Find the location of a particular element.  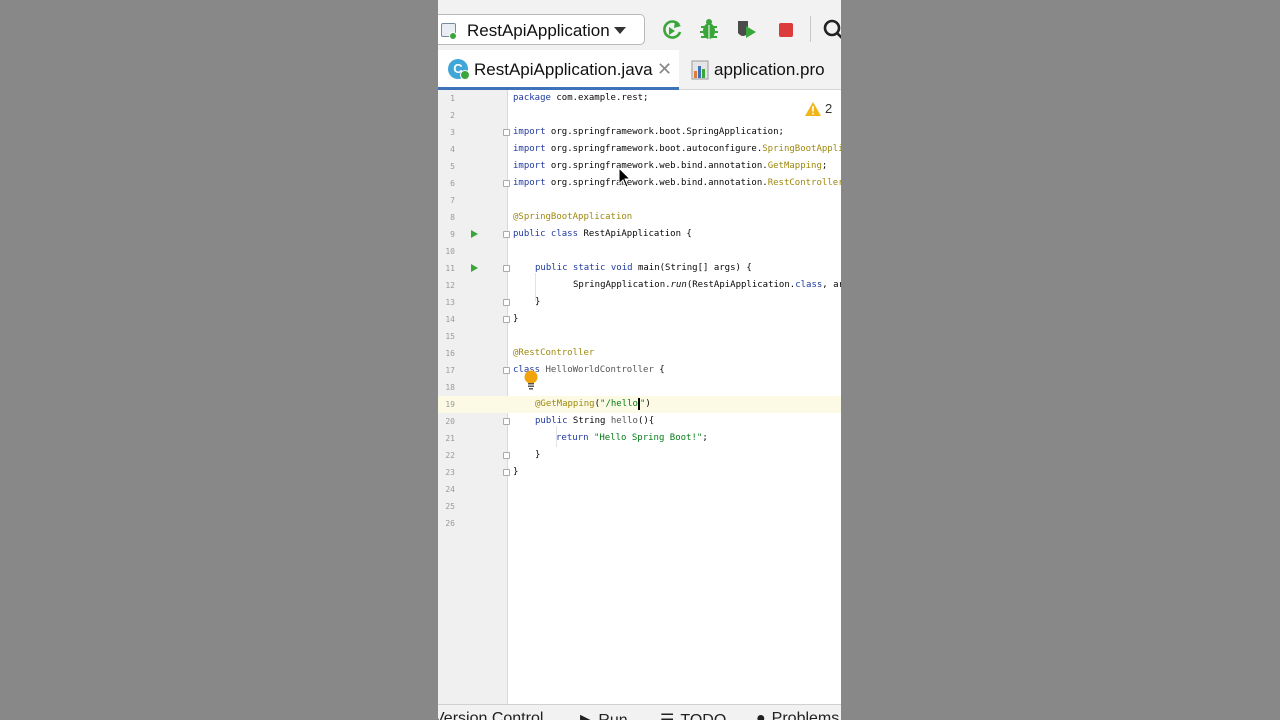

run-config-icon is located at coordinates (449, 31).